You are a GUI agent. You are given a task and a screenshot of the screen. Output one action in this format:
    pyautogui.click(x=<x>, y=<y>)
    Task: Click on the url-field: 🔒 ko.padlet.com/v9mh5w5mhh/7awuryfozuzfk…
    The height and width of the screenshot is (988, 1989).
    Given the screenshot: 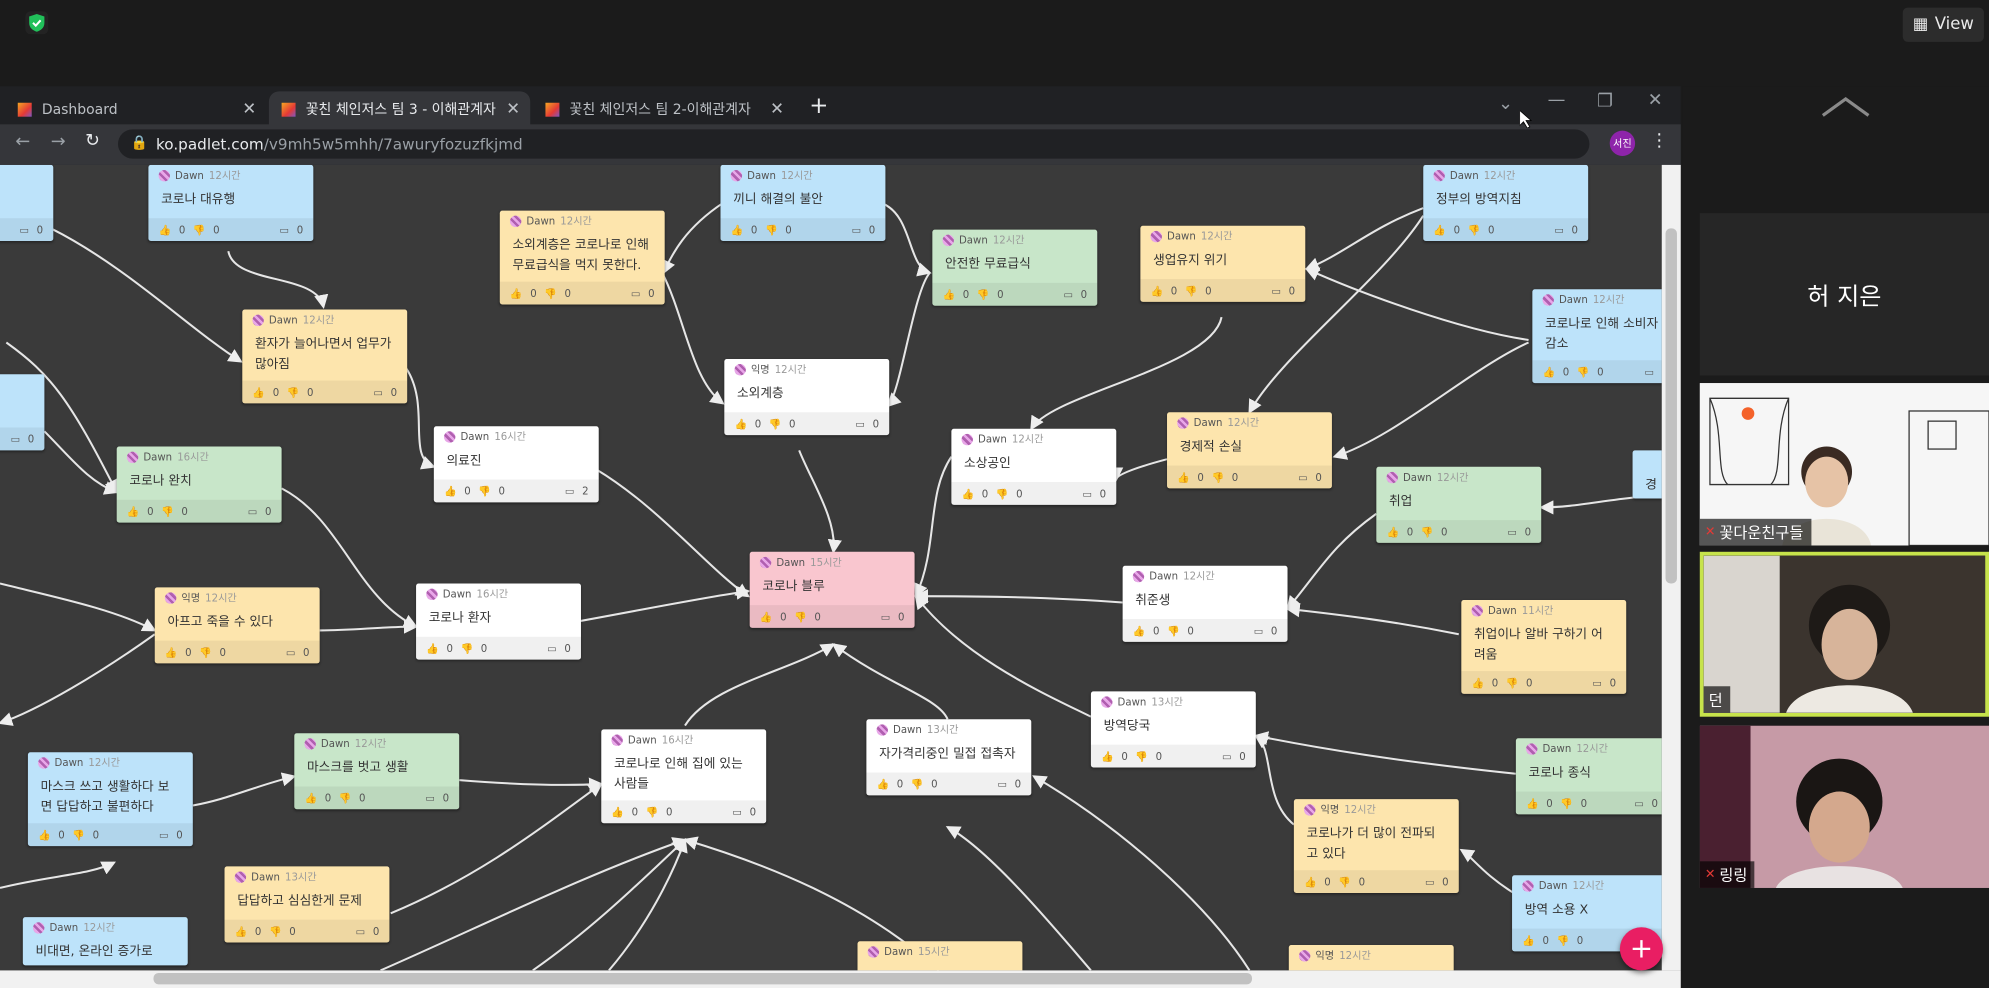 What is the action you would take?
    pyautogui.click(x=853, y=144)
    